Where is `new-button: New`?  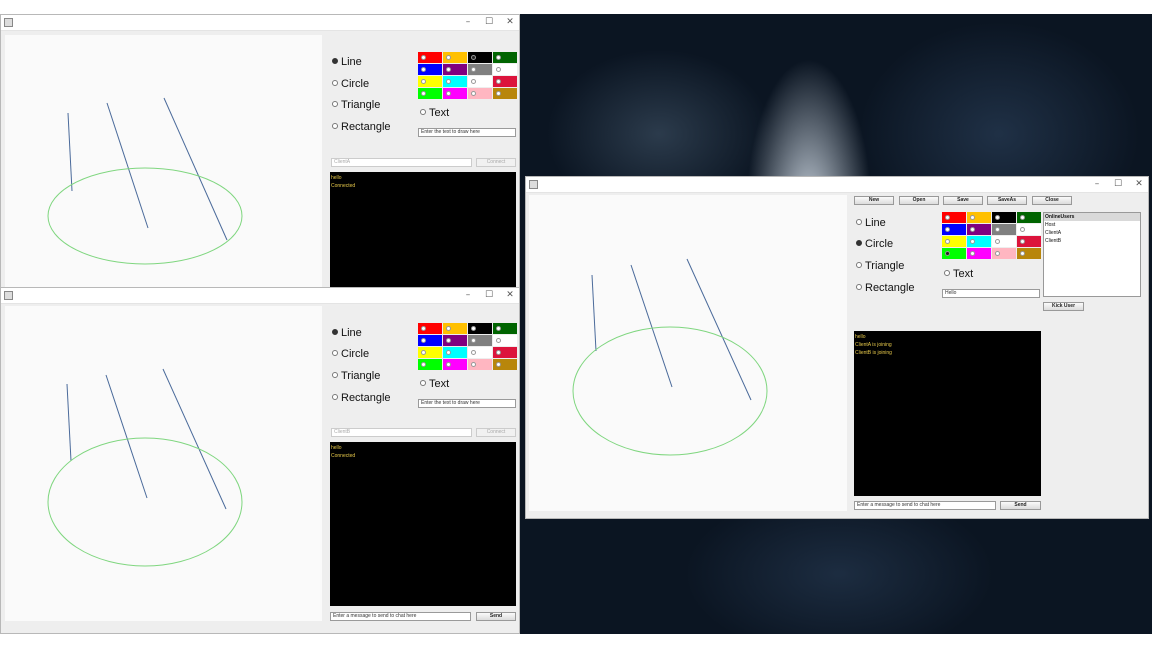 new-button: New is located at coordinates (874, 200).